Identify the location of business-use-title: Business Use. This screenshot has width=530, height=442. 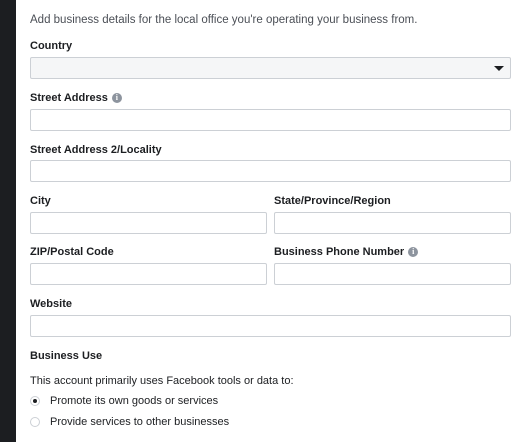
(66, 356).